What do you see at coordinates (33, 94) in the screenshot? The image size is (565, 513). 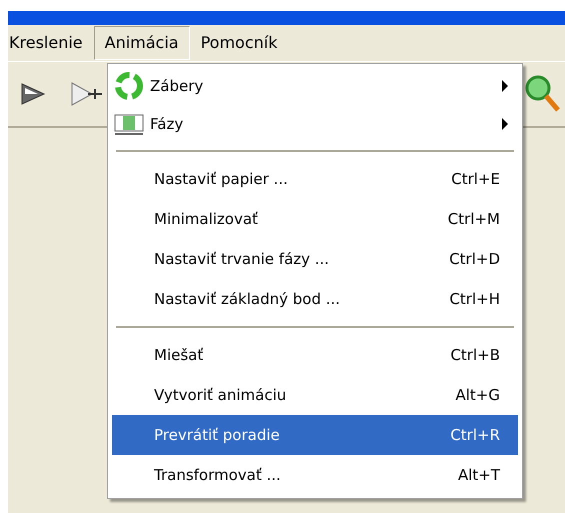 I see `play-icon` at bounding box center [33, 94].